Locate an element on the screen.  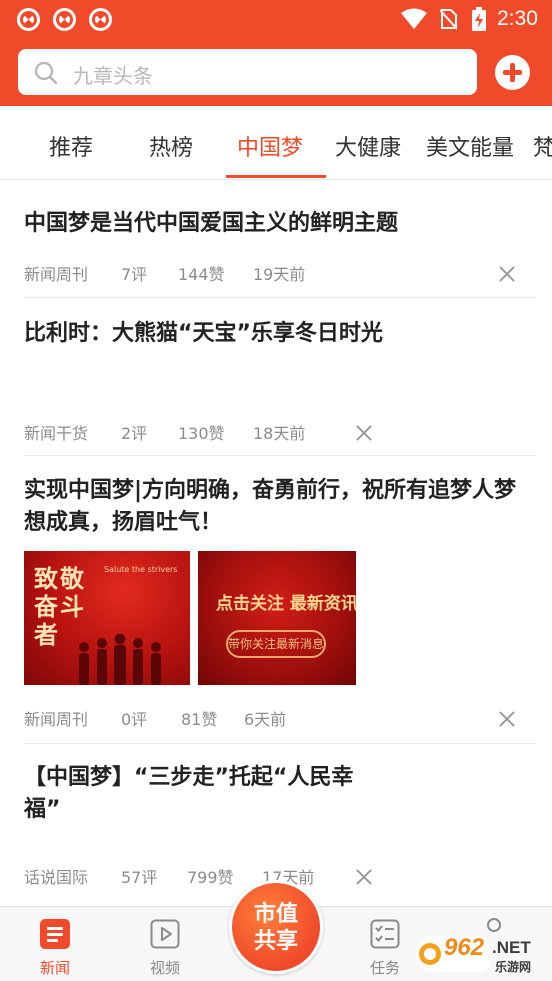
nav-news: 新闻 is located at coordinates (55, 944).